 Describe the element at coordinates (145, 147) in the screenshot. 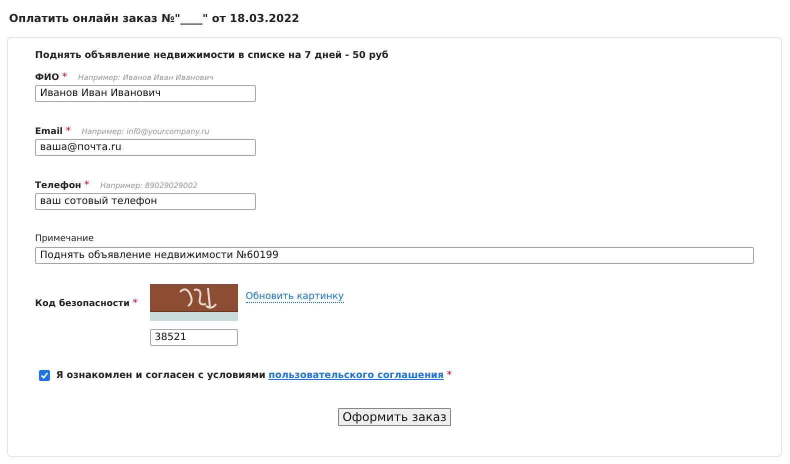

I see `input-field: ваша@почта.ru` at that location.